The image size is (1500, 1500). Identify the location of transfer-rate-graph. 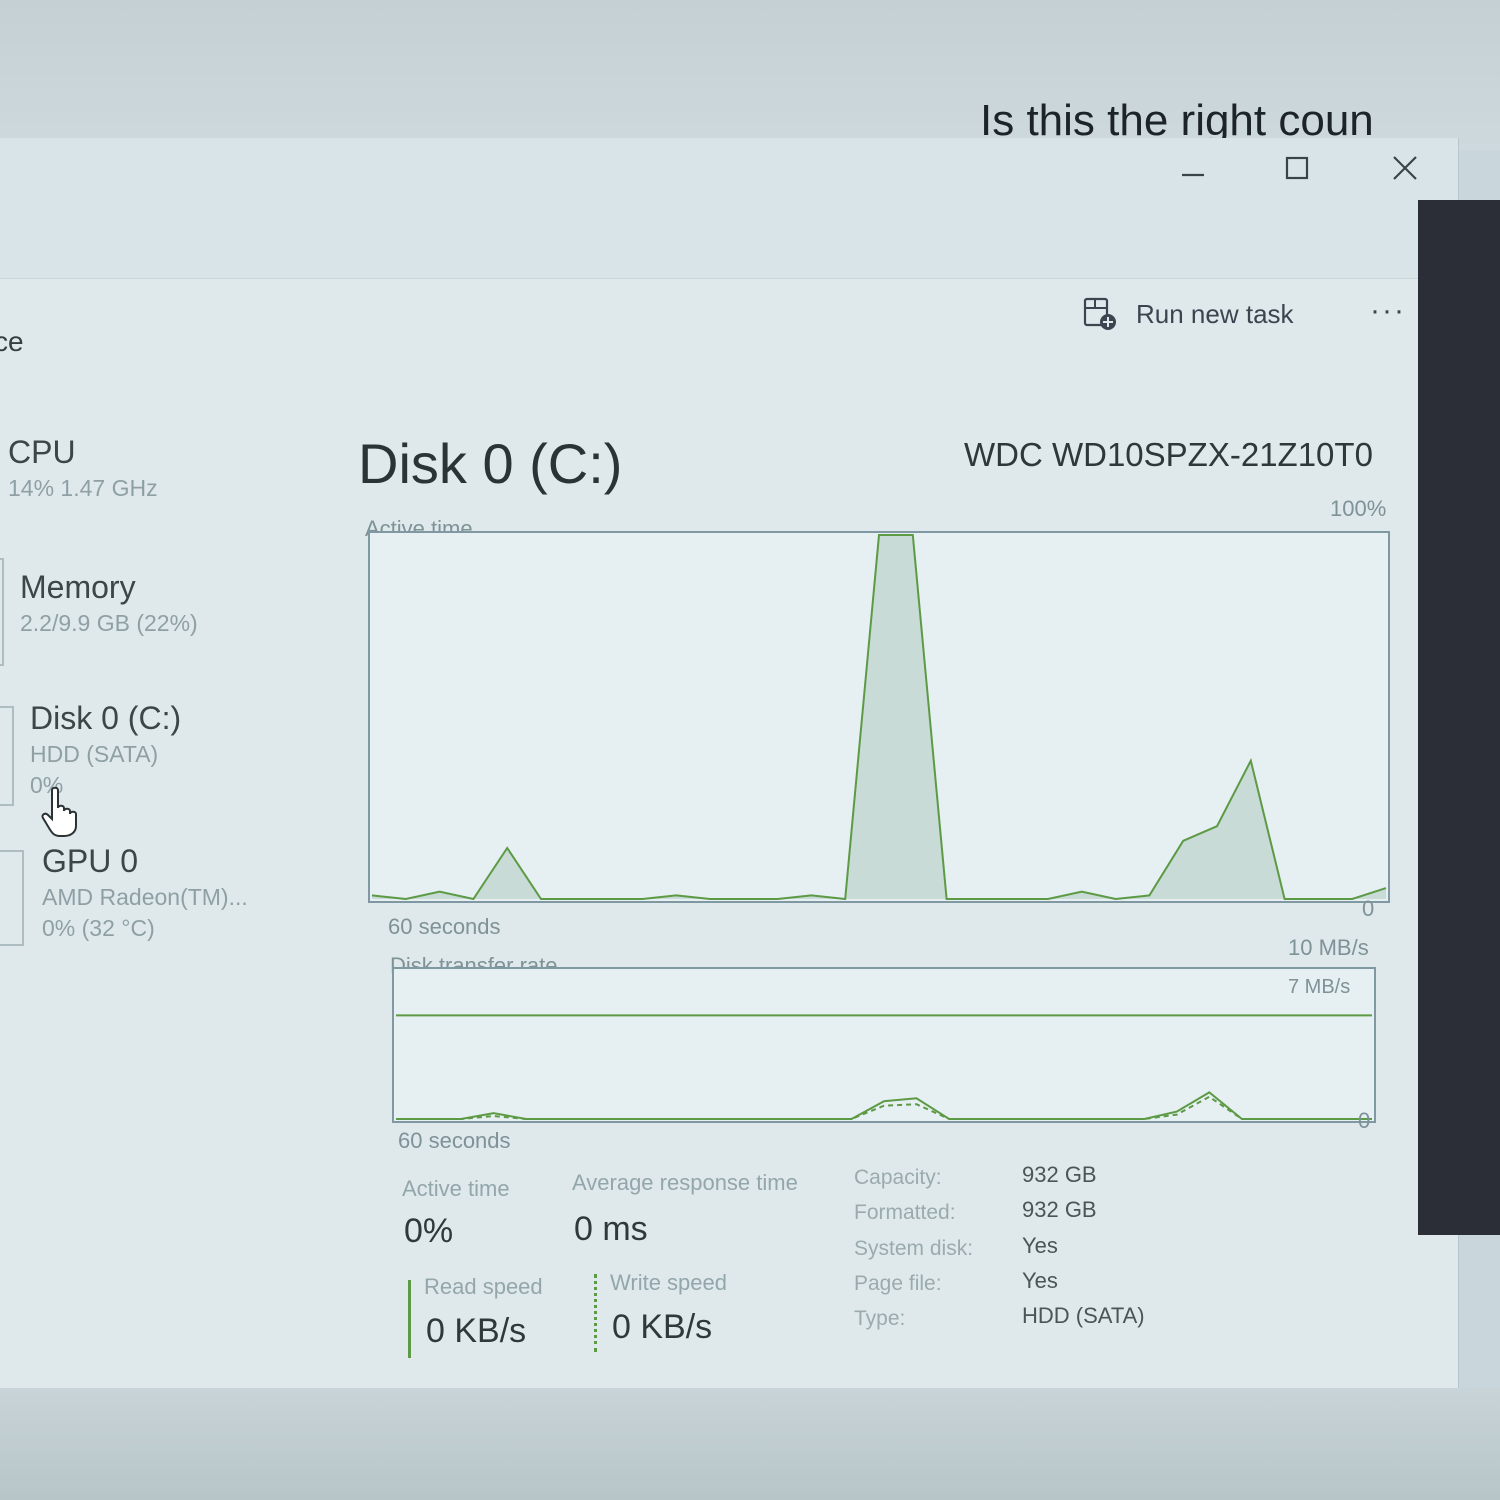
(884, 1045).